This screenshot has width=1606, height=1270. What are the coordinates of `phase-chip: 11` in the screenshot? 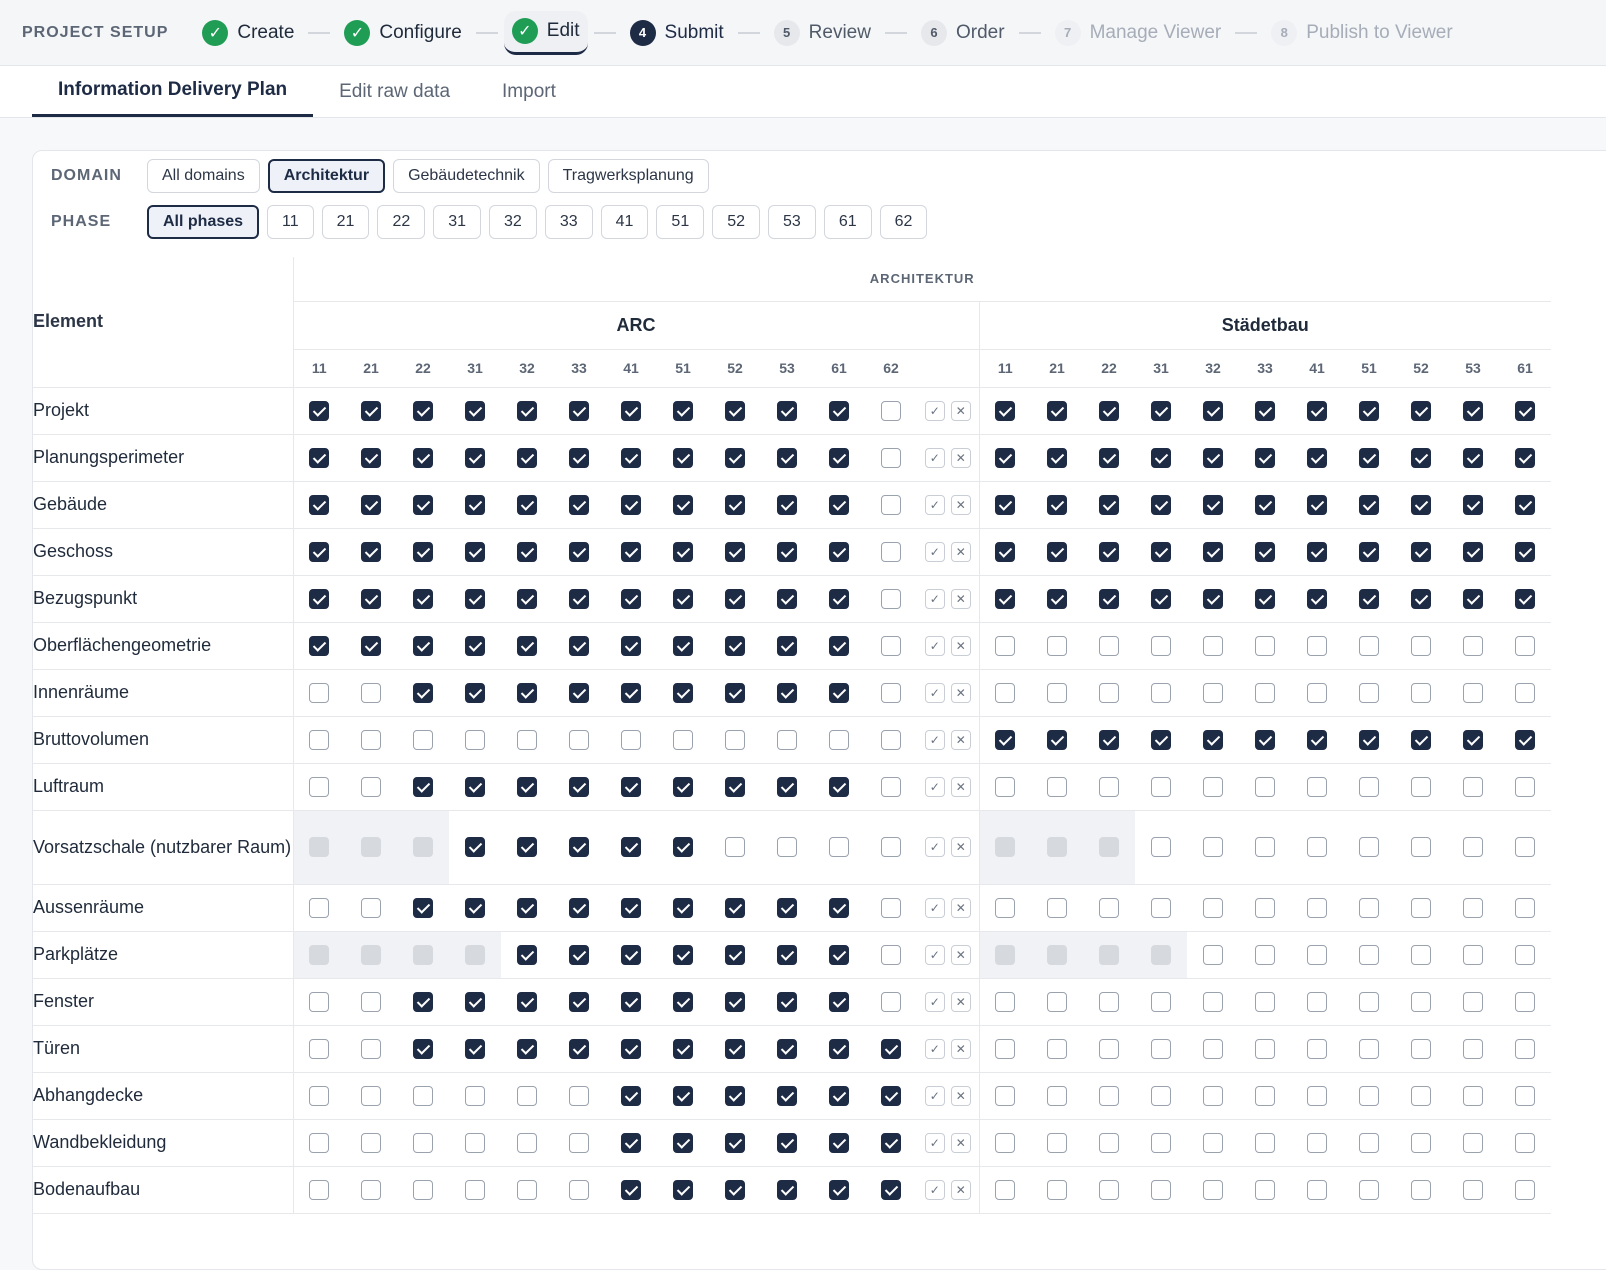 It's located at (290, 222).